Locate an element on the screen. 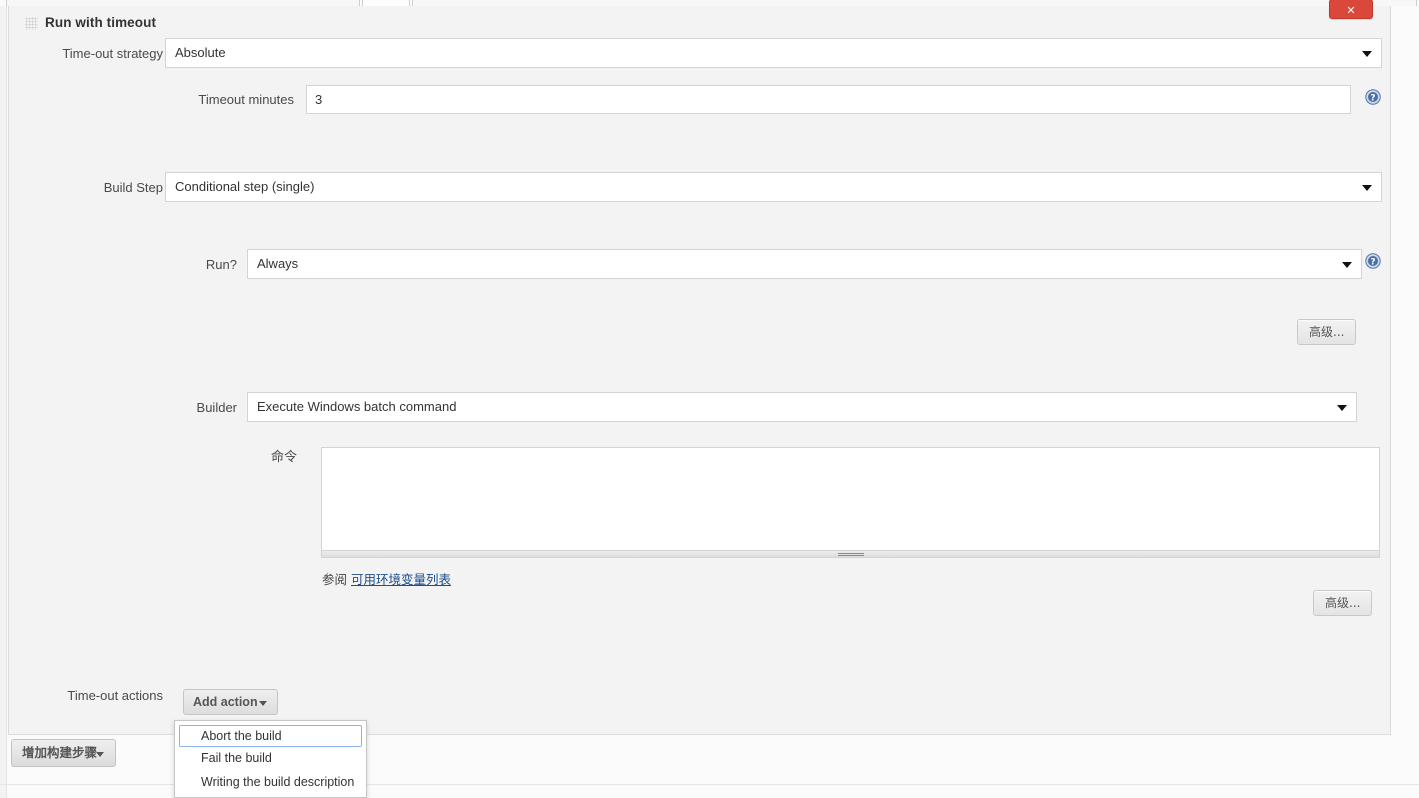 The width and height of the screenshot is (1419, 798). timeout-strategy-select: Absolute is located at coordinates (773, 53).